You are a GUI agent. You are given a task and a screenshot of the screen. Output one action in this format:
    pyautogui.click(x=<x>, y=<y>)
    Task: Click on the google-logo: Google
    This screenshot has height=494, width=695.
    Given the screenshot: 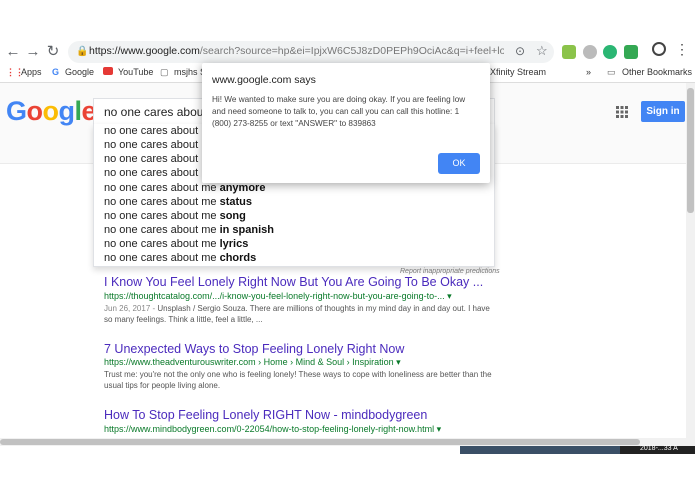 What is the action you would take?
    pyautogui.click(x=51, y=111)
    